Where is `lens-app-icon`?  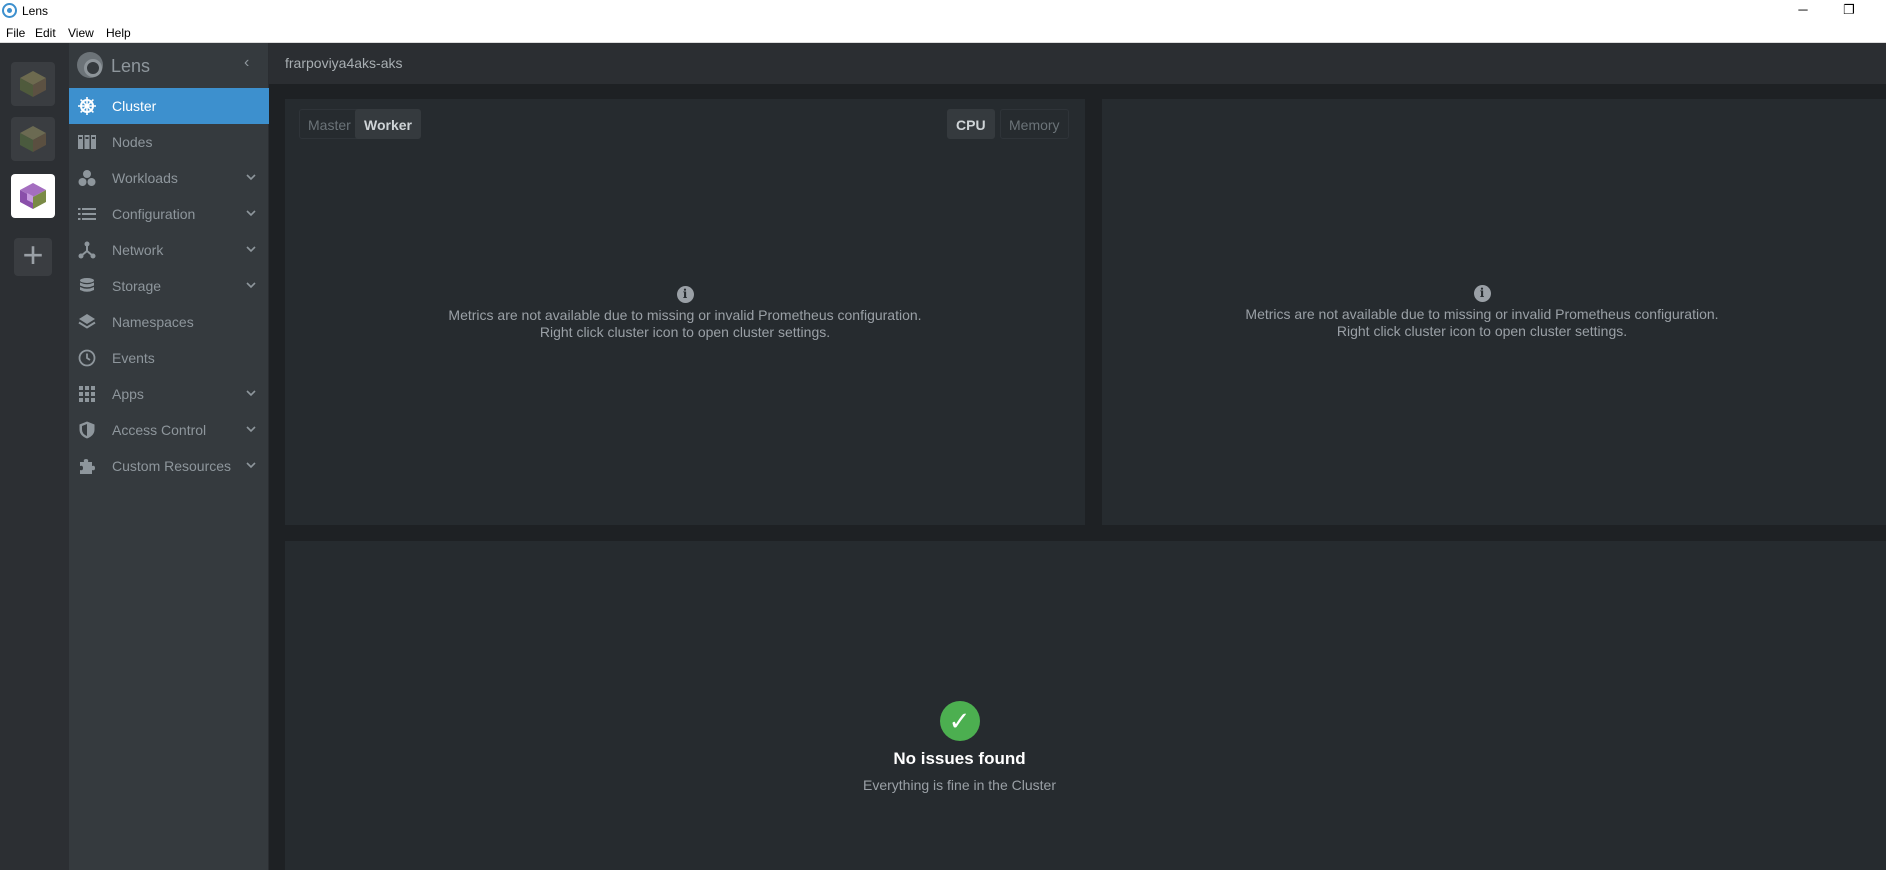
lens-app-icon is located at coordinates (9, 10).